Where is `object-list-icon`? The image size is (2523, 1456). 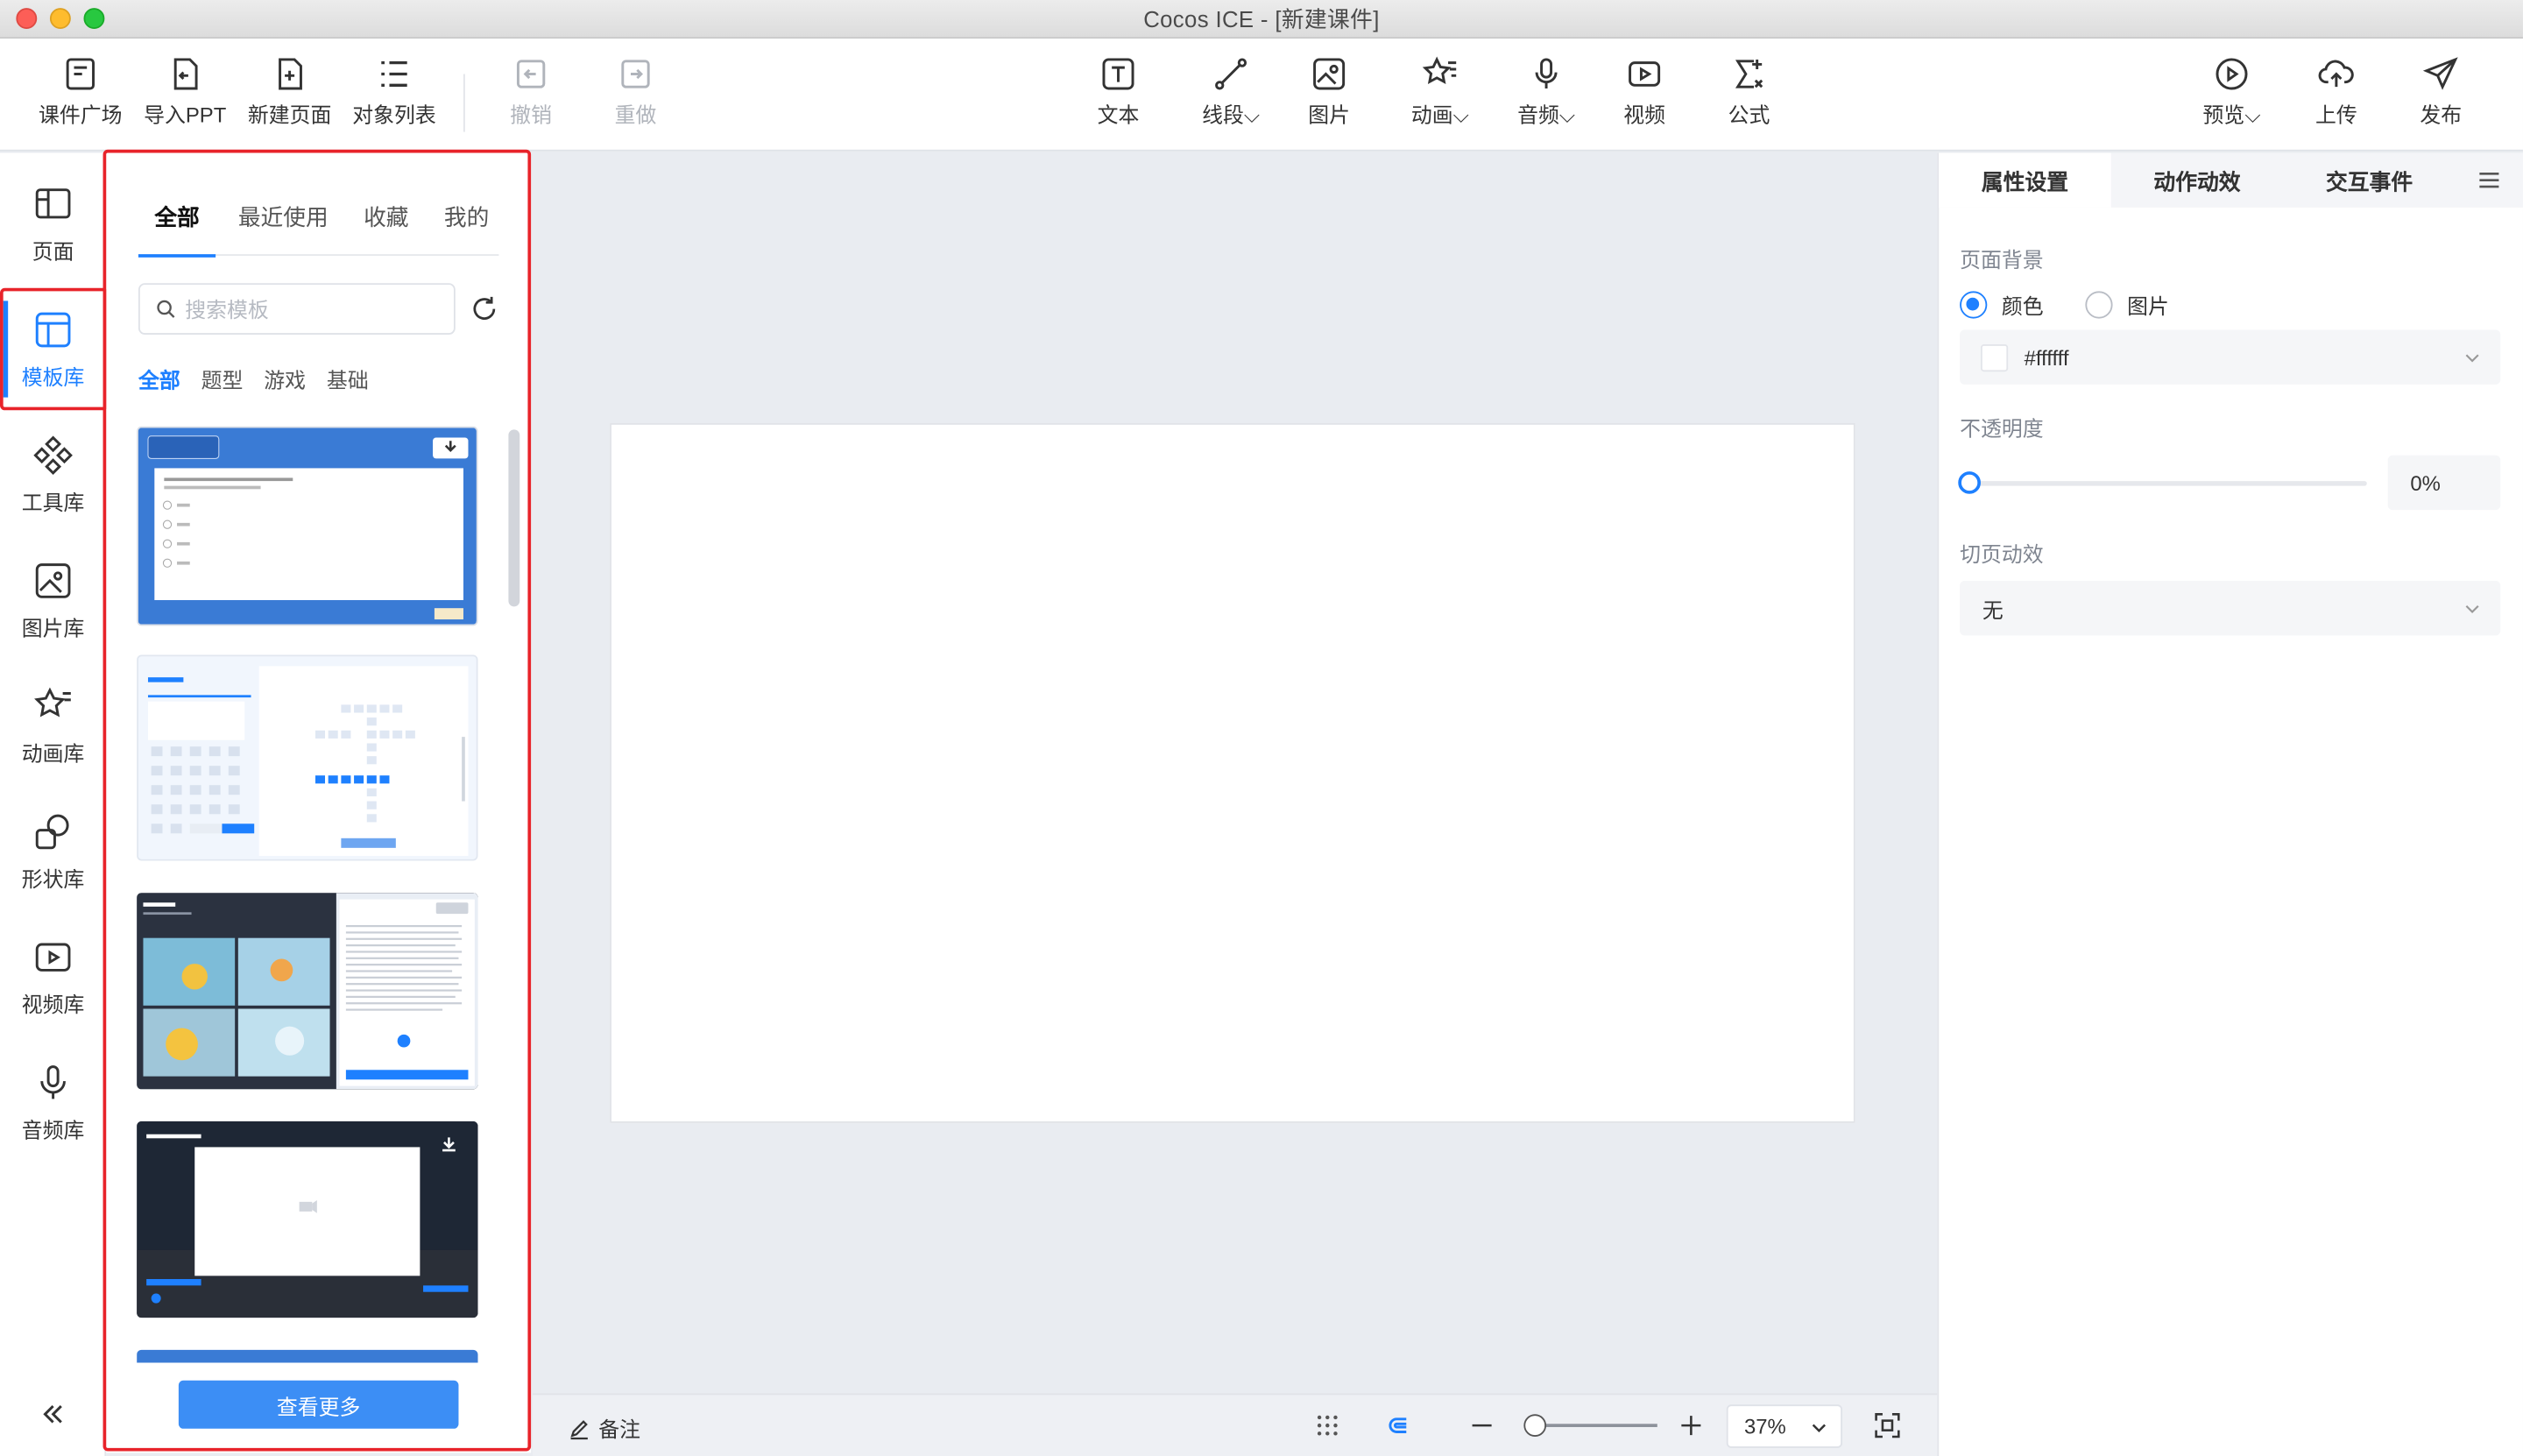
object-list-icon is located at coordinates (394, 73).